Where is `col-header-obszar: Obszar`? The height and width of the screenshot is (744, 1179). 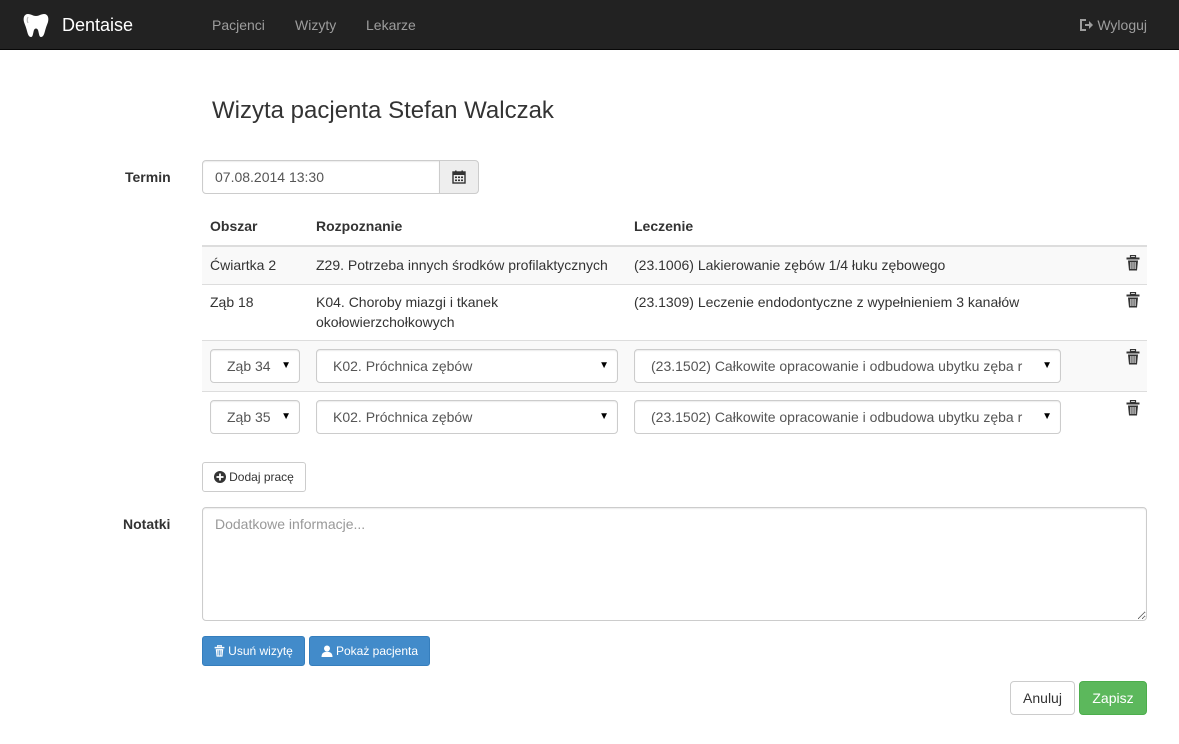
col-header-obszar: Obszar is located at coordinates (234, 226).